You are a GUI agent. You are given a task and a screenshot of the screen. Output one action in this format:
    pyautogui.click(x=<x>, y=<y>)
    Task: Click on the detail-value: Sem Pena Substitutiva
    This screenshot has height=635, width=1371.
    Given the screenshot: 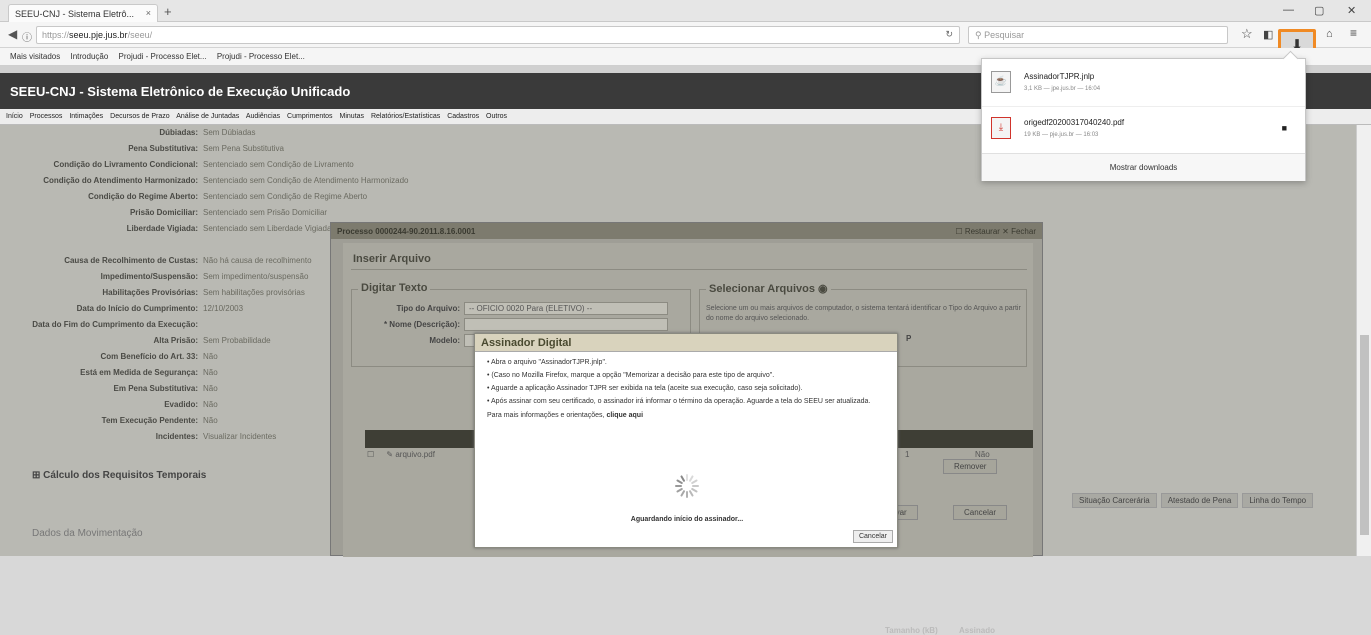 What is the action you would take?
    pyautogui.click(x=243, y=148)
    